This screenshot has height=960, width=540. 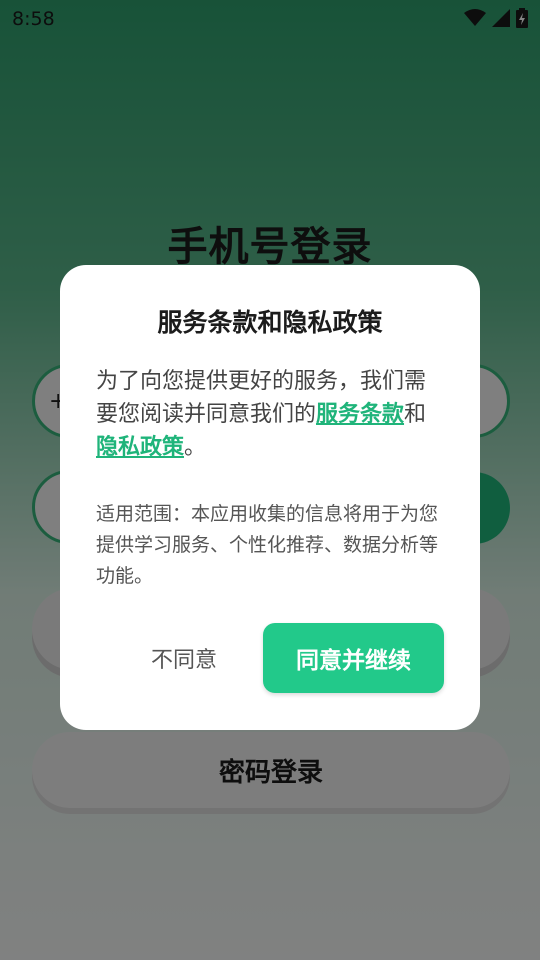 What do you see at coordinates (415, 414) in the screenshot?
I see `dialog-conjunction: 和` at bounding box center [415, 414].